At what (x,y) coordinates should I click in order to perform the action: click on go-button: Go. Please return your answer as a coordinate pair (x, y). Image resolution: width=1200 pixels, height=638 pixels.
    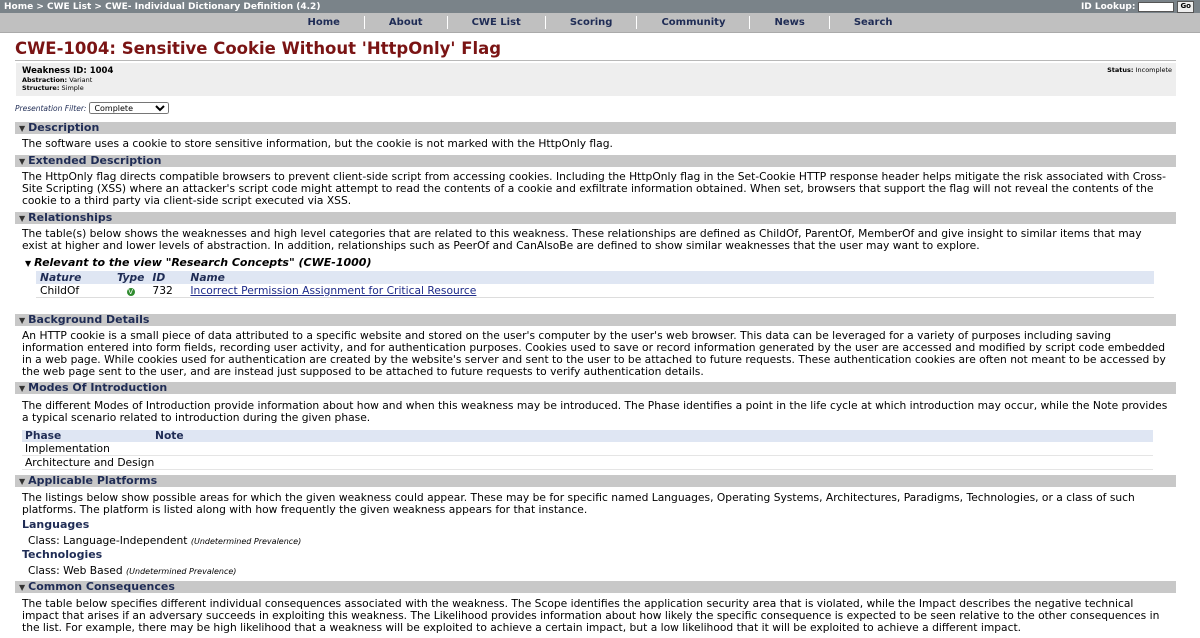
    Looking at the image, I should click on (1185, 6).